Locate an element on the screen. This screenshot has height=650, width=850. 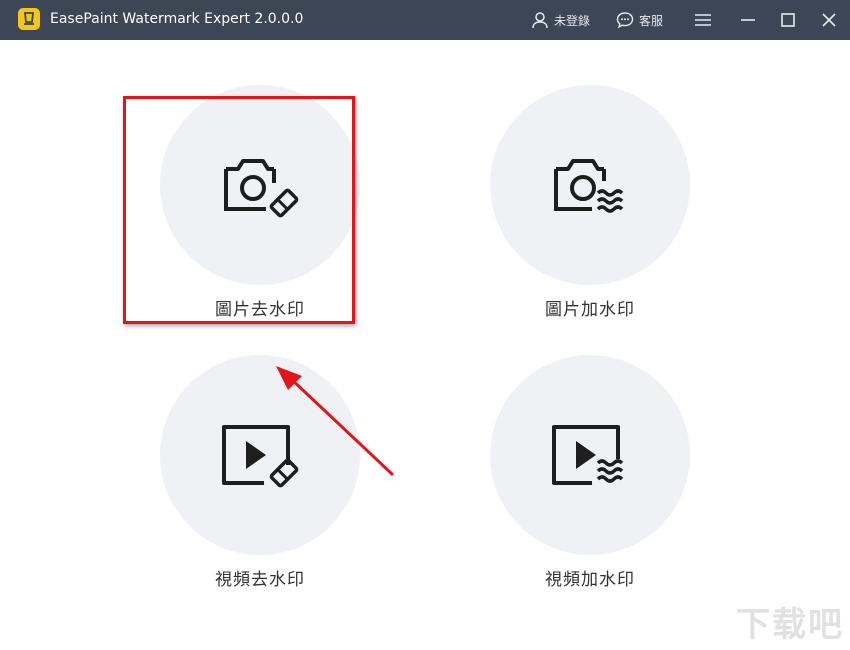
annotation-arrow-icon is located at coordinates (335, 421).